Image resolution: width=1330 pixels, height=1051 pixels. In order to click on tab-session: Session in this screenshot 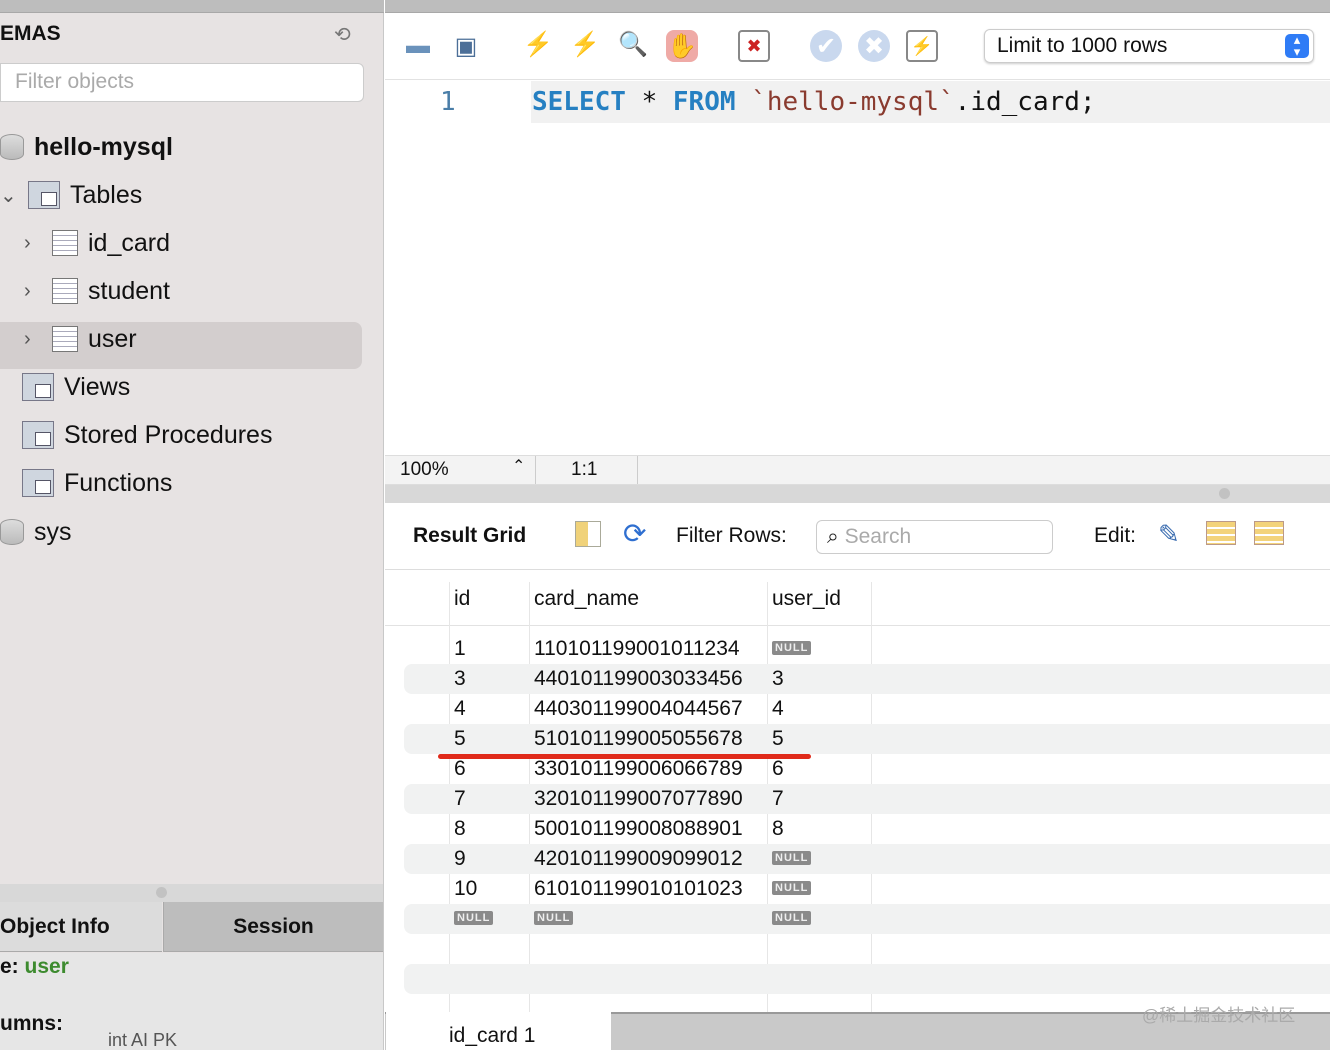, I will do `click(273, 927)`.